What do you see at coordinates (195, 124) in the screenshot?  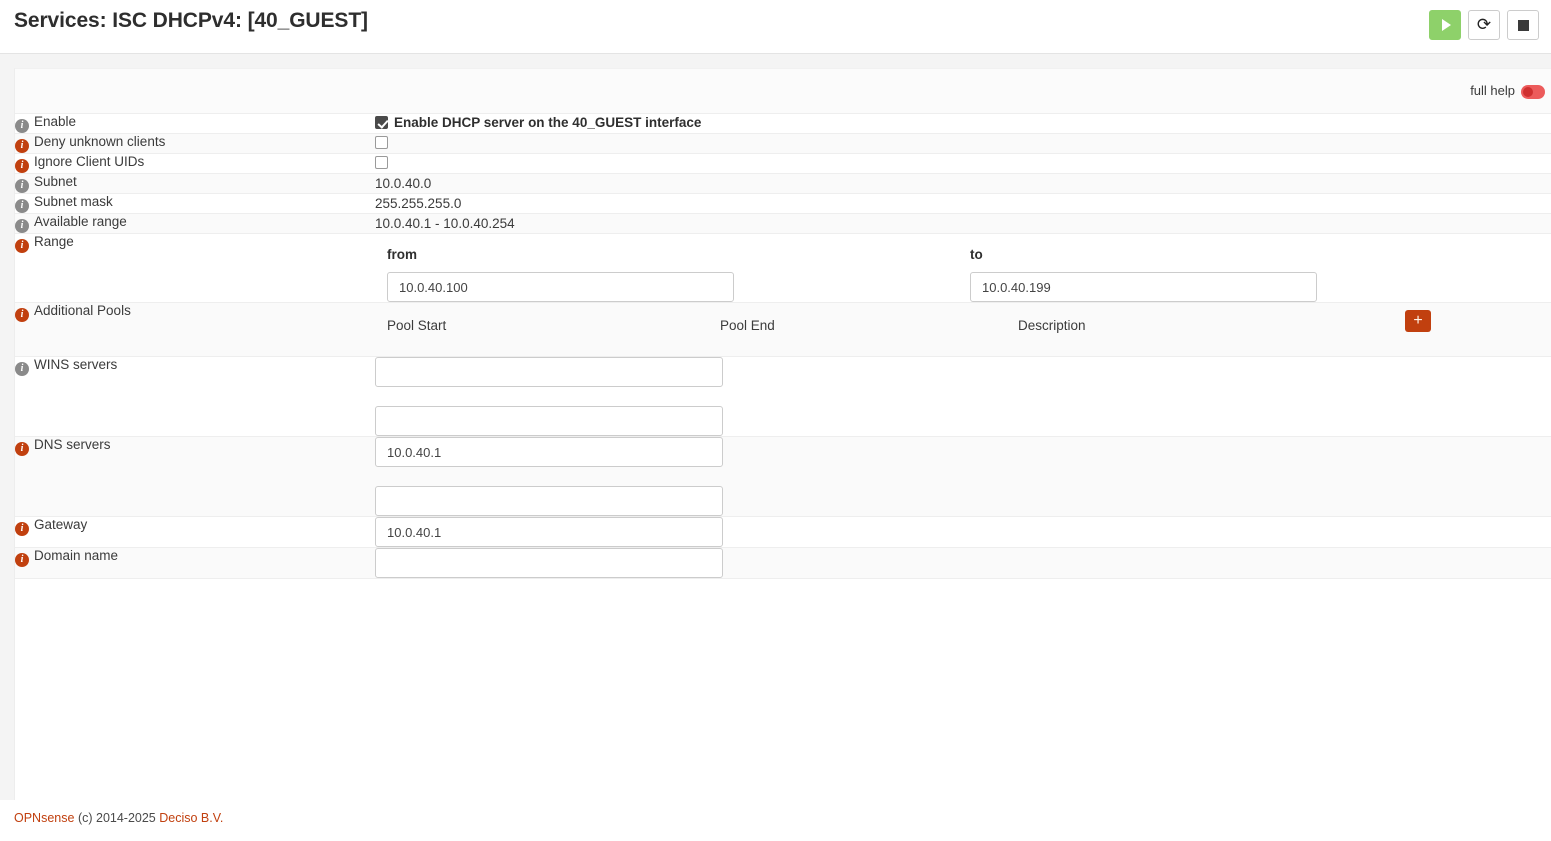 I see `row-label-enable: i Enable` at bounding box center [195, 124].